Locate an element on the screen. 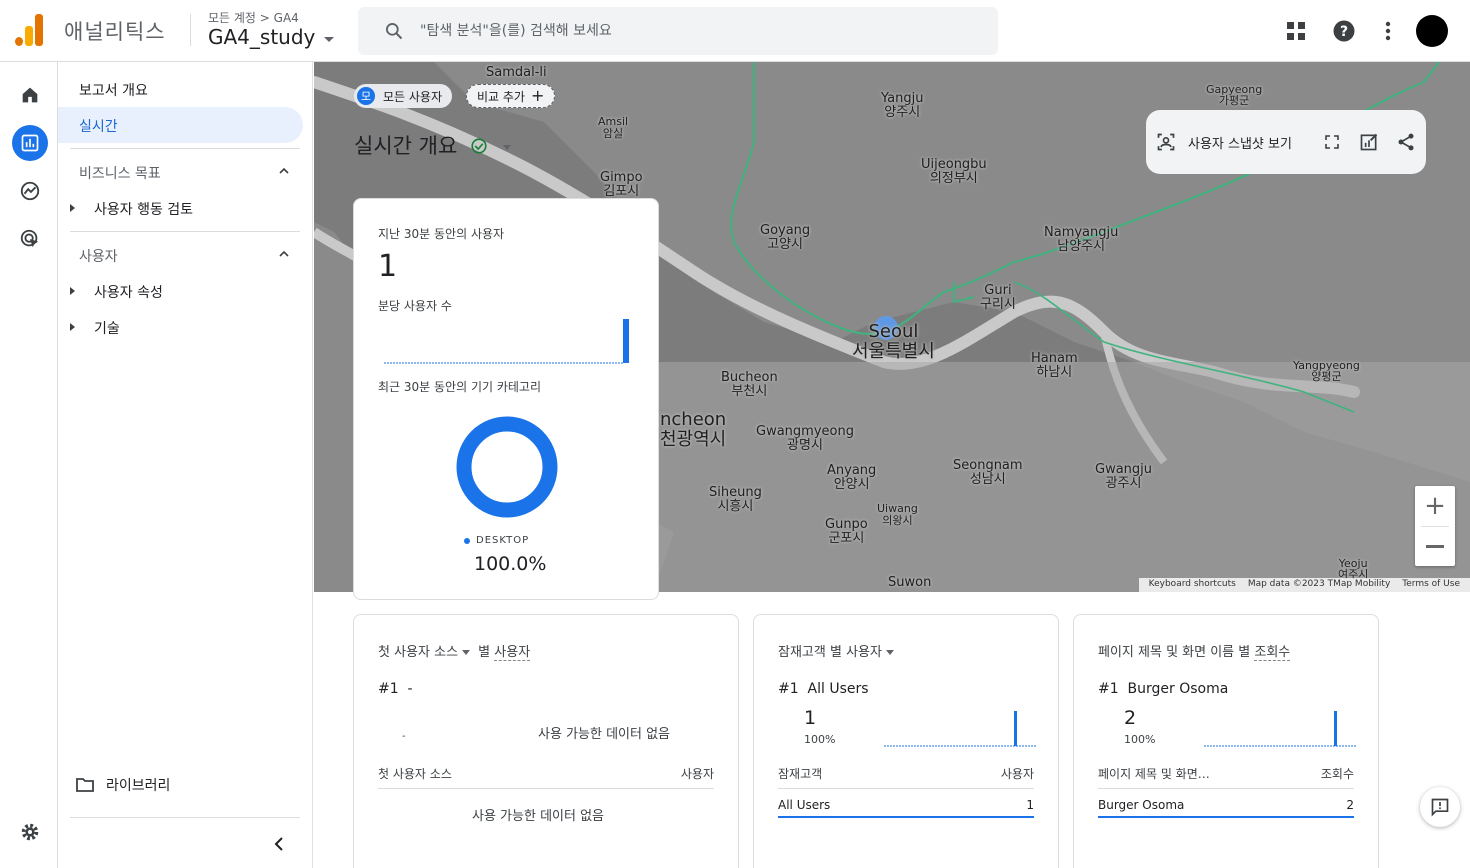  table-row: Burger Osoma 2 is located at coordinates (1226, 808).